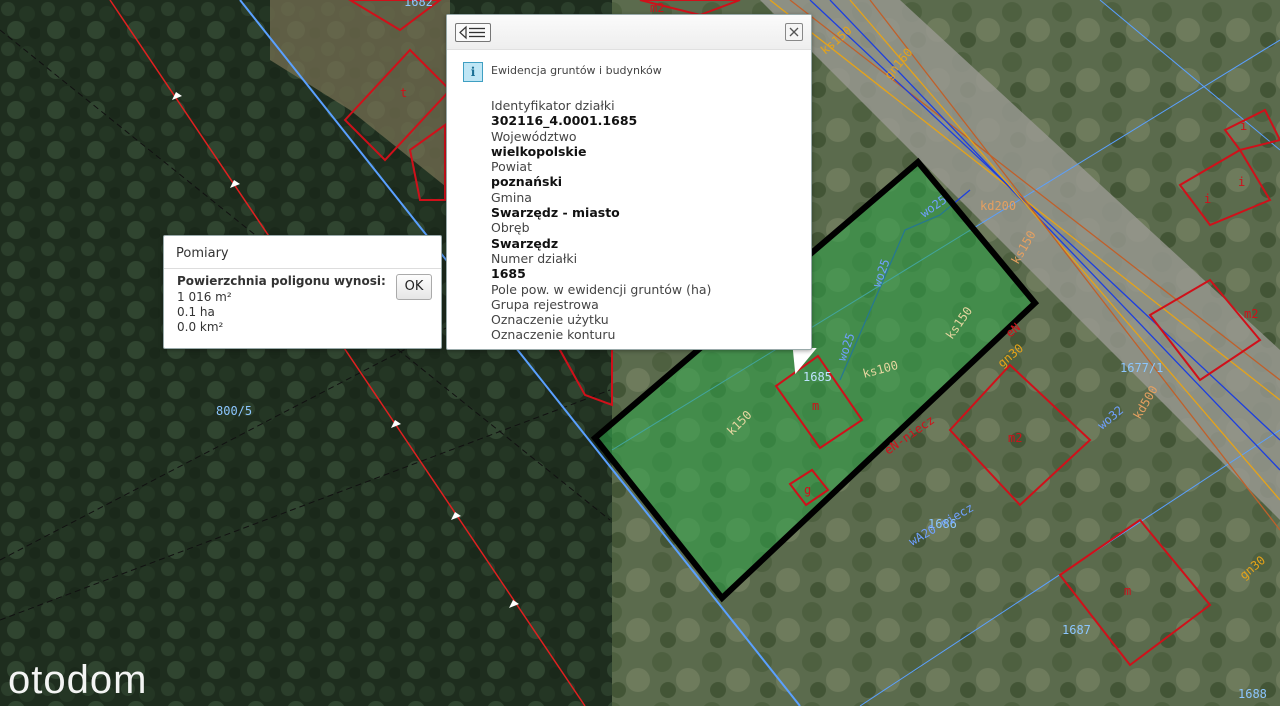 The width and height of the screenshot is (1280, 706). I want to click on attr-label: Identyfikator działki, so click(553, 105).